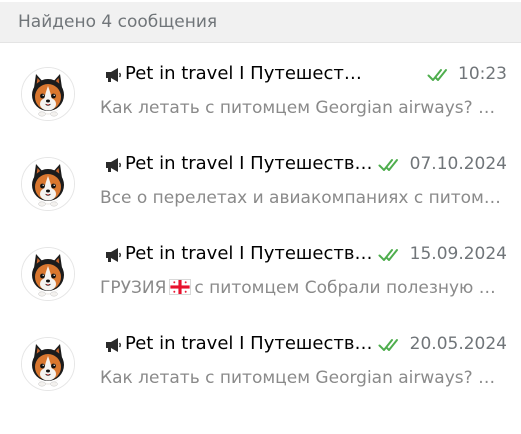 The image size is (521, 434). Describe the element at coordinates (458, 344) in the screenshot. I see `message-date: 20.05.2024` at that location.